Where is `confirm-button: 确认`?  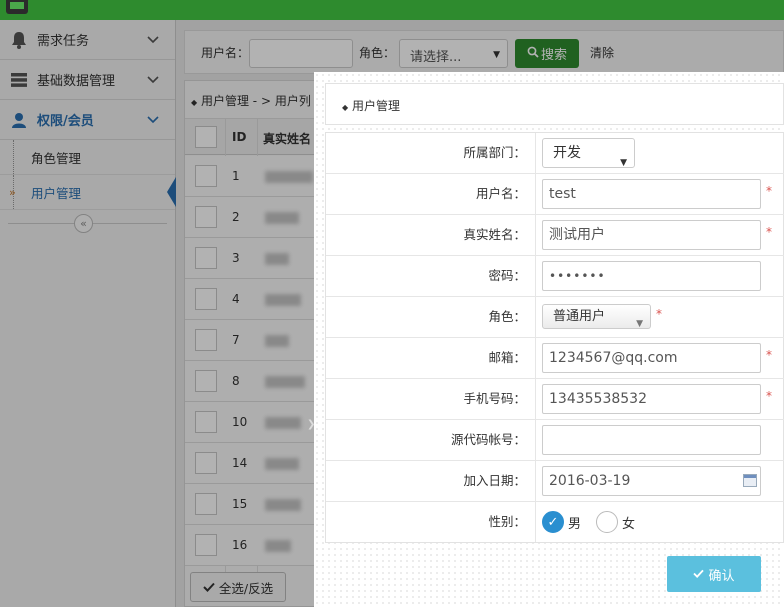 confirm-button: 确认 is located at coordinates (714, 574).